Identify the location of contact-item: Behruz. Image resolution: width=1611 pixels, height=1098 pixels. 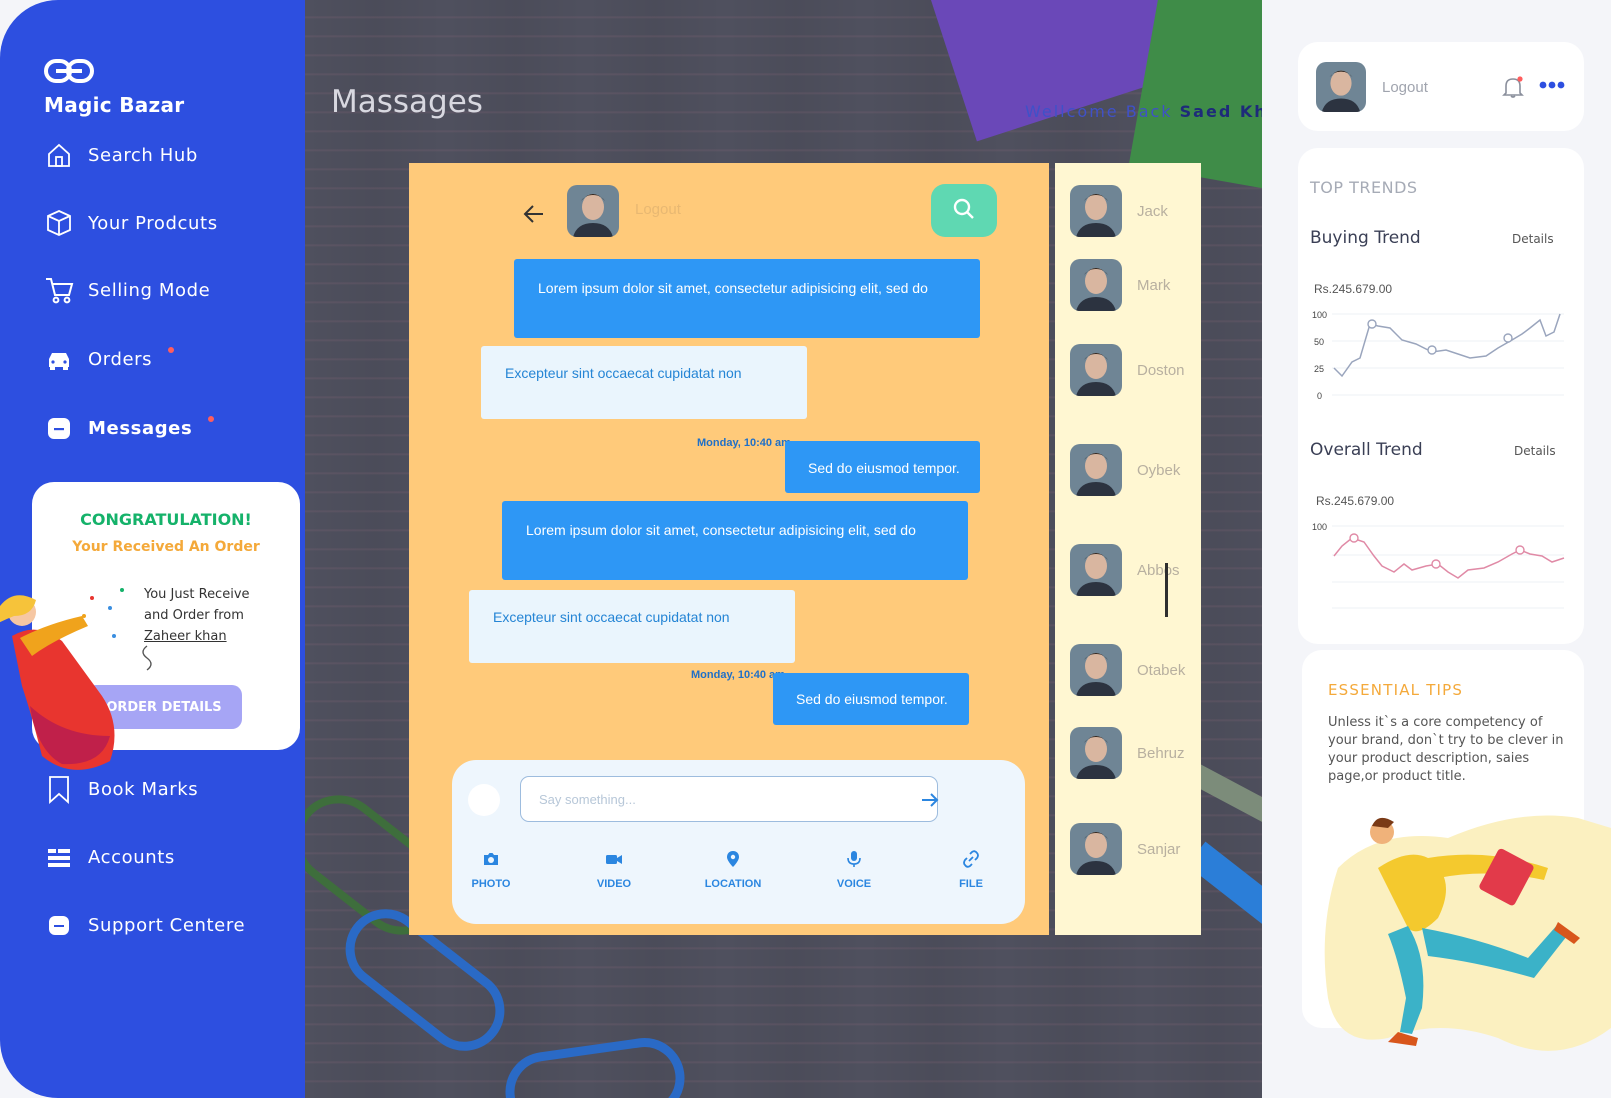
(1127, 753).